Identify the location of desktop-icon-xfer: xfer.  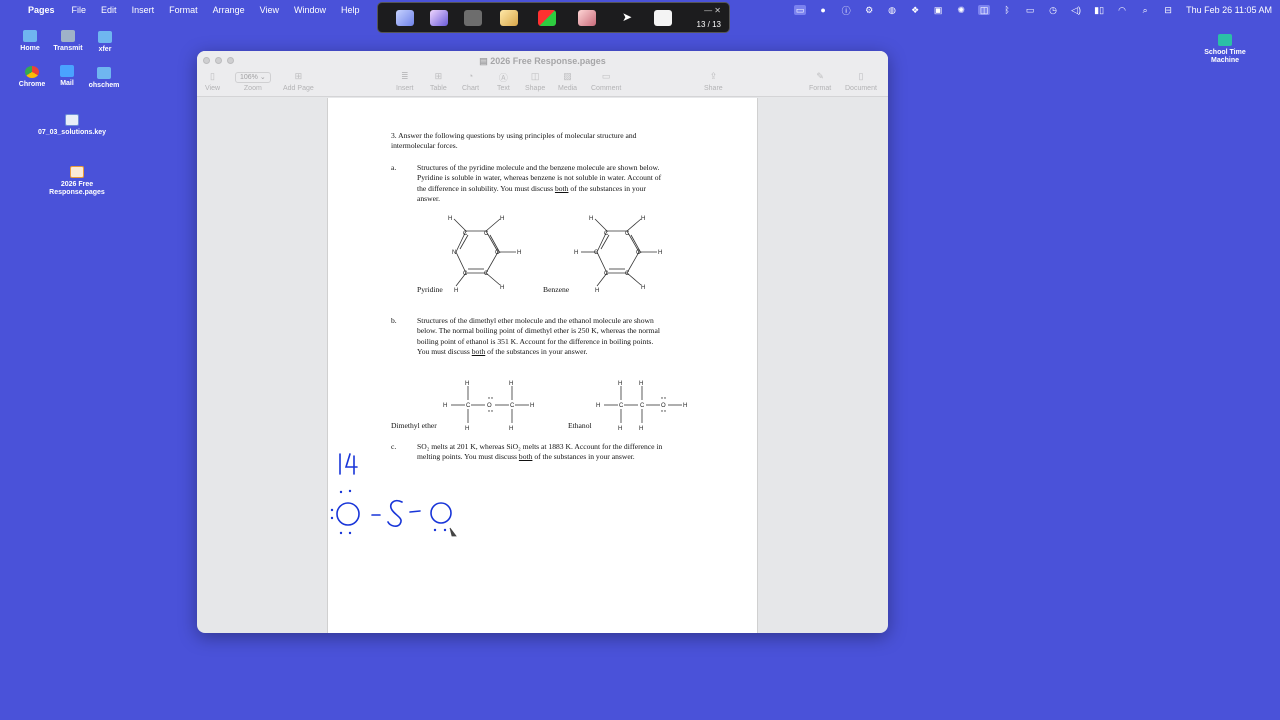
(105, 42).